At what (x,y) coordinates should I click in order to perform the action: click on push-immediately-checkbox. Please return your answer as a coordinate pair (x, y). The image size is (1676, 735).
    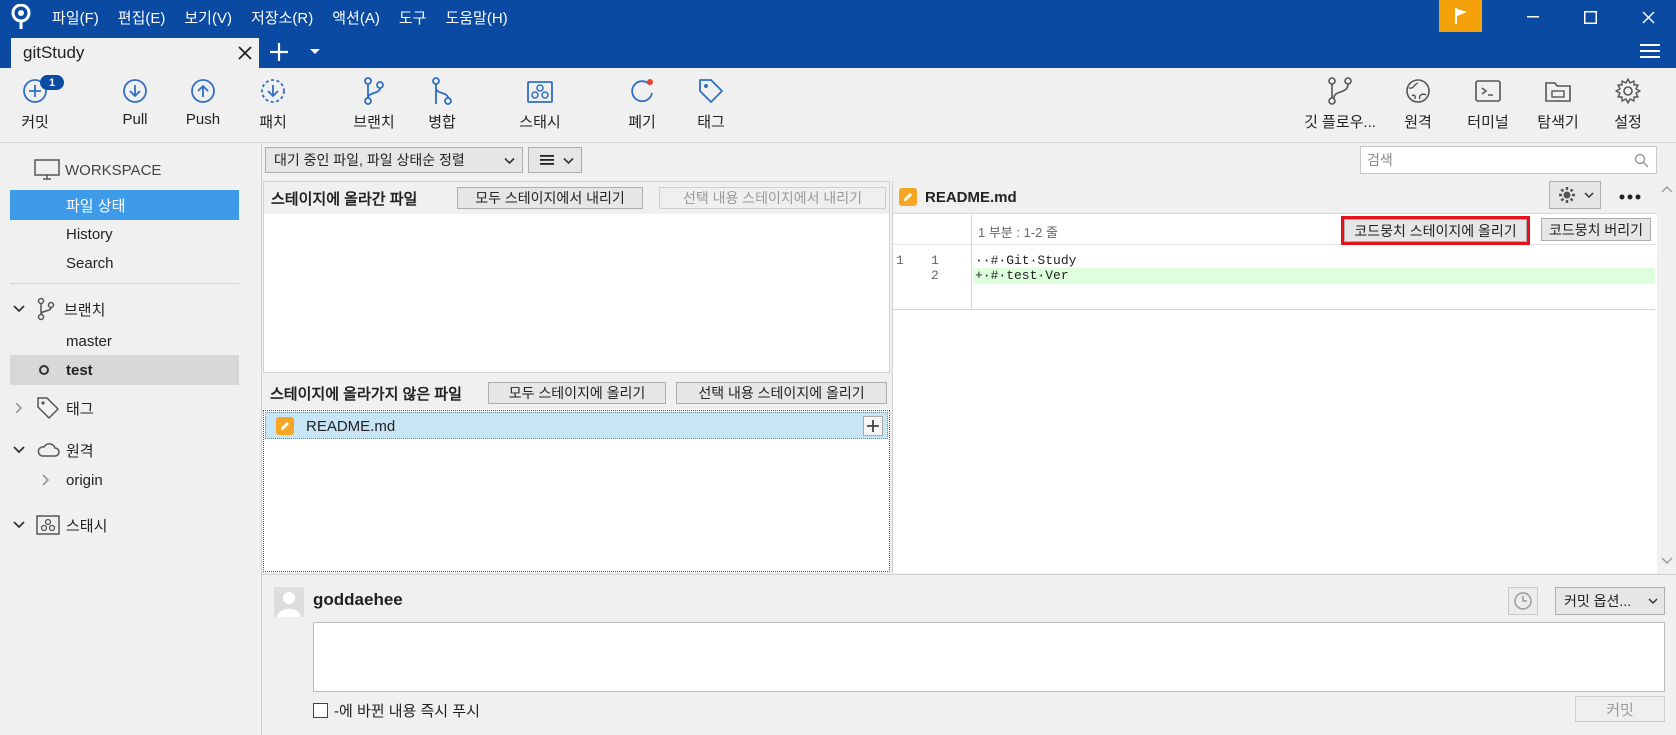
    Looking at the image, I should click on (320, 710).